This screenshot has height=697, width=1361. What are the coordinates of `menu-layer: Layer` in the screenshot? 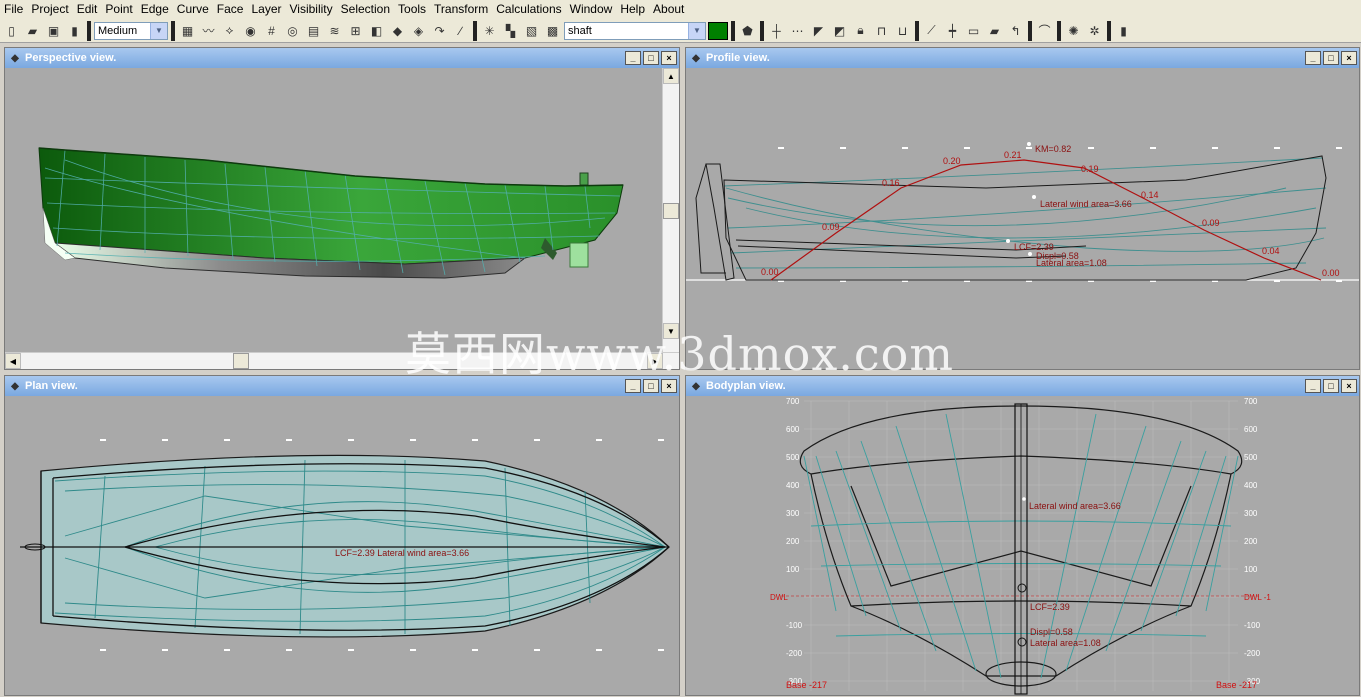 It's located at (266, 9).